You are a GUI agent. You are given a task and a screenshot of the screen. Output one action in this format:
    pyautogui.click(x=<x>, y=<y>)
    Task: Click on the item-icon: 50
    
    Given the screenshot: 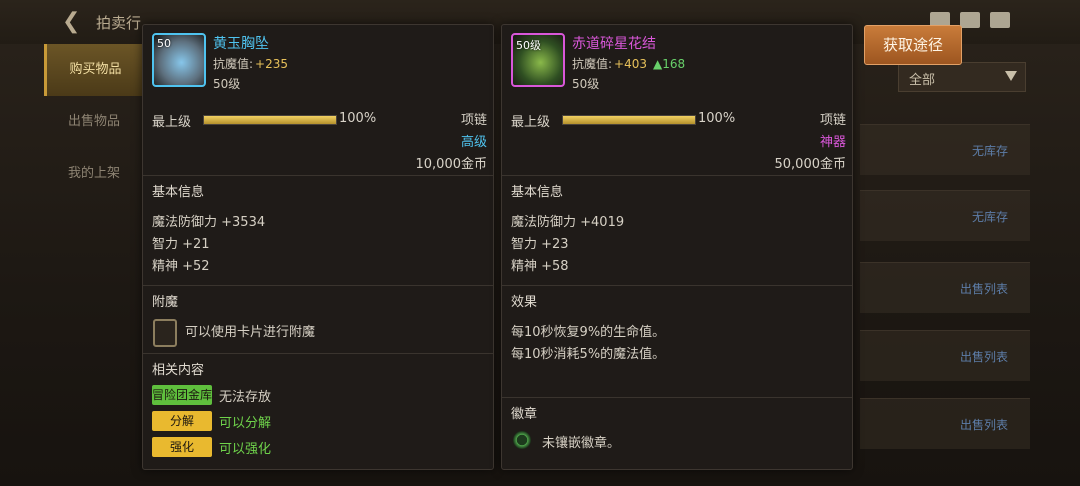 What is the action you would take?
    pyautogui.click(x=179, y=60)
    